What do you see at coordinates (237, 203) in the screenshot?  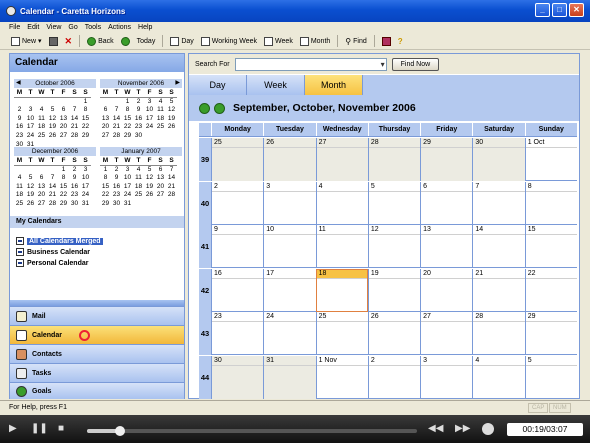 I see `day-cell: 2` at bounding box center [237, 203].